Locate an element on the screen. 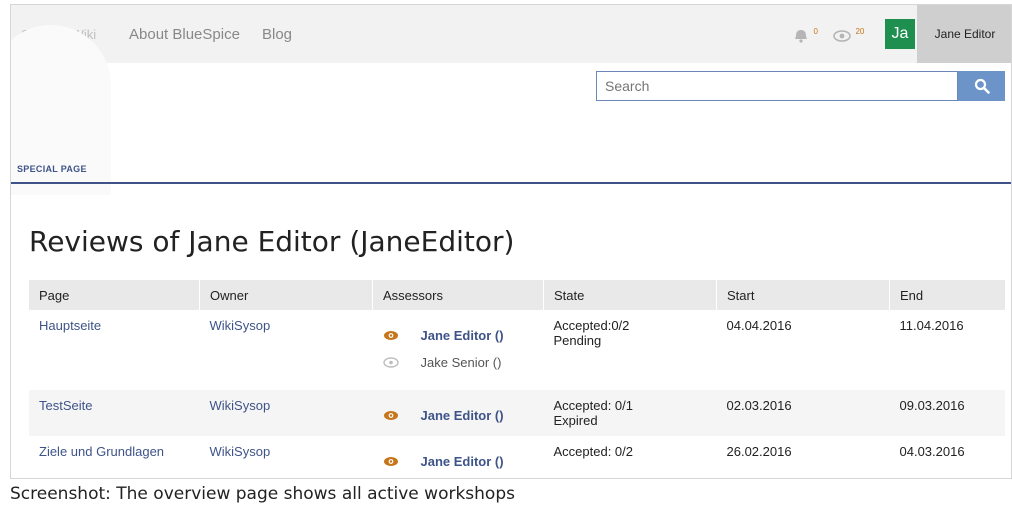 The height and width of the screenshot is (519, 1012). end-date: 11.04.2016 is located at coordinates (931, 325).